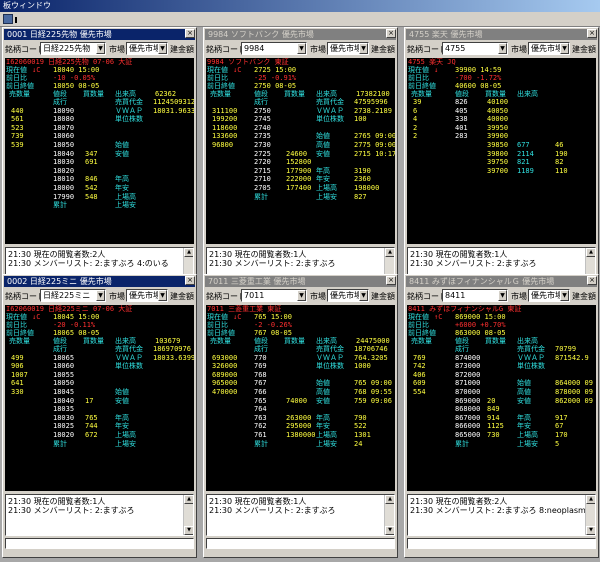 The width and height of the screenshot is (600, 562). I want to click on market-label: 市場, so click(318, 296).